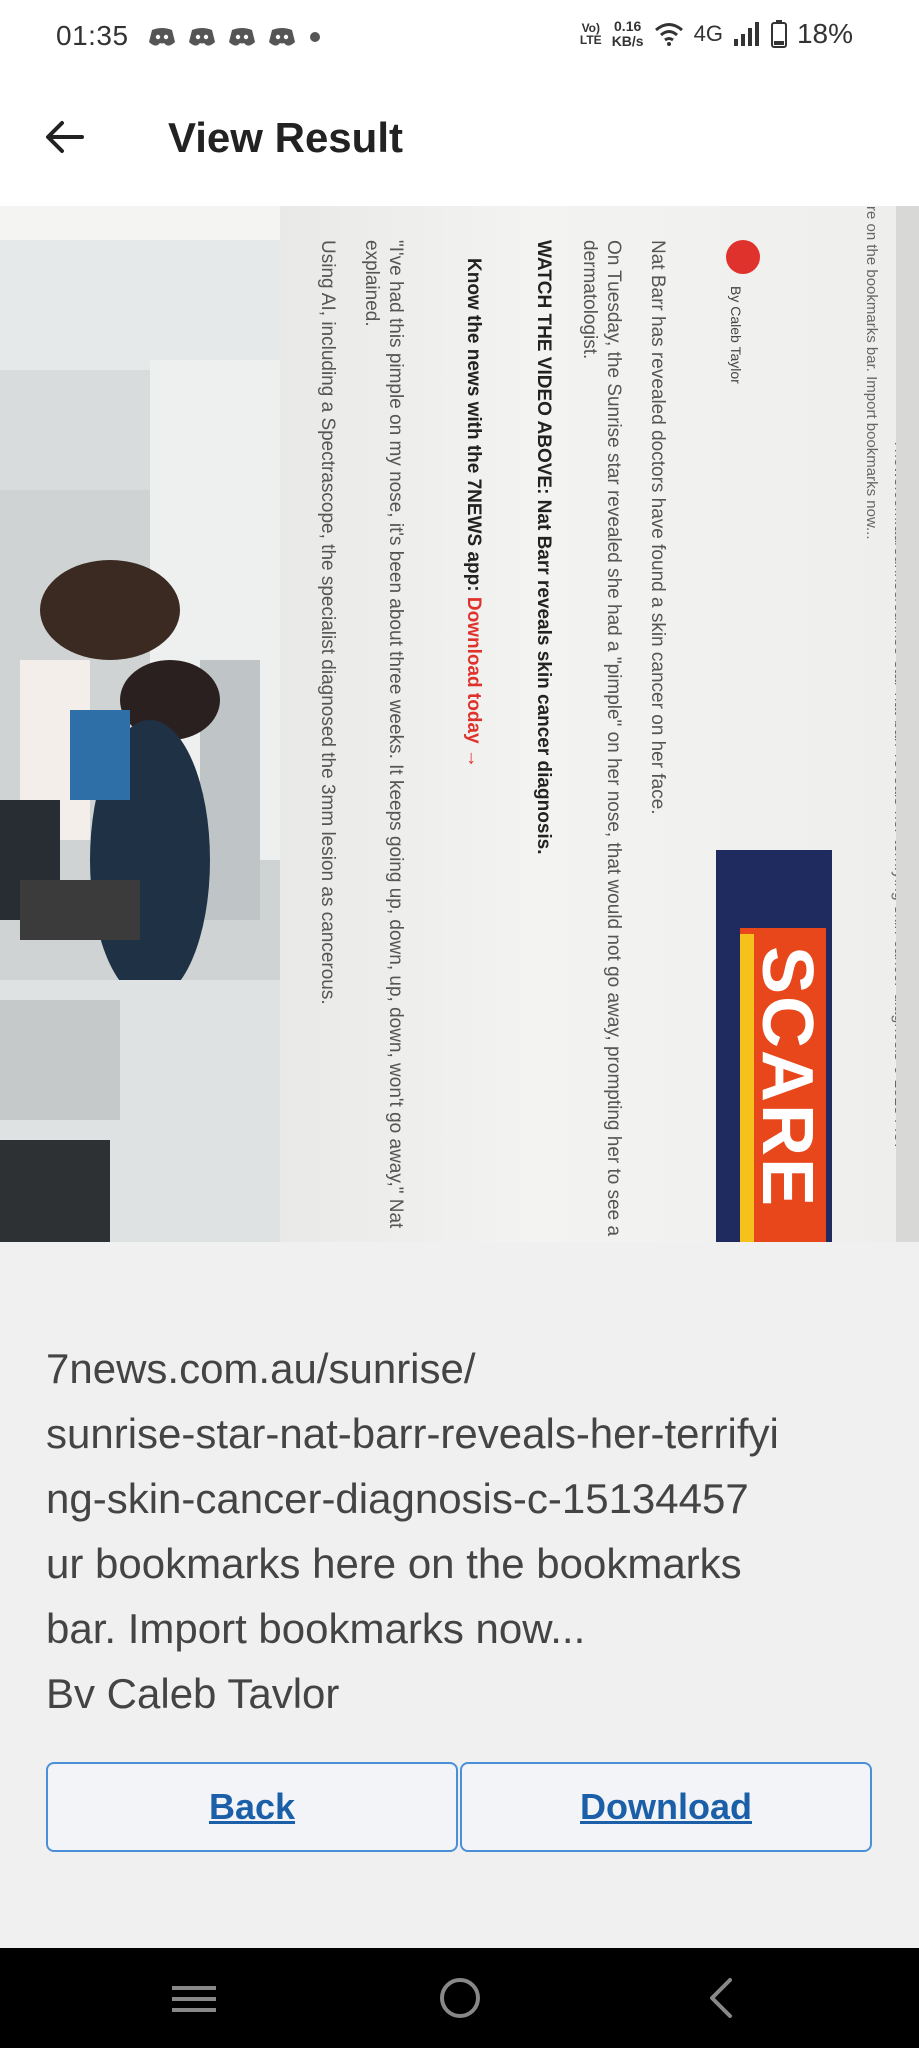 This screenshot has height=2048, width=919. I want to click on result-line: 7news.com.au/sunrise/, so click(261, 1368).